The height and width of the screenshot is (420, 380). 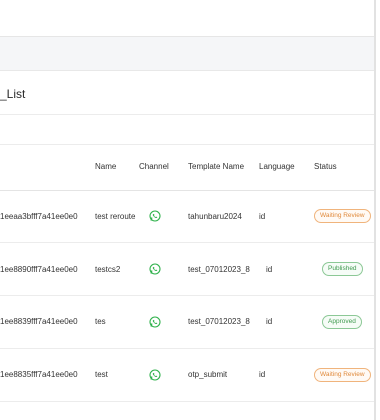 What do you see at coordinates (187, 18) in the screenshot?
I see `top-navigation-bar` at bounding box center [187, 18].